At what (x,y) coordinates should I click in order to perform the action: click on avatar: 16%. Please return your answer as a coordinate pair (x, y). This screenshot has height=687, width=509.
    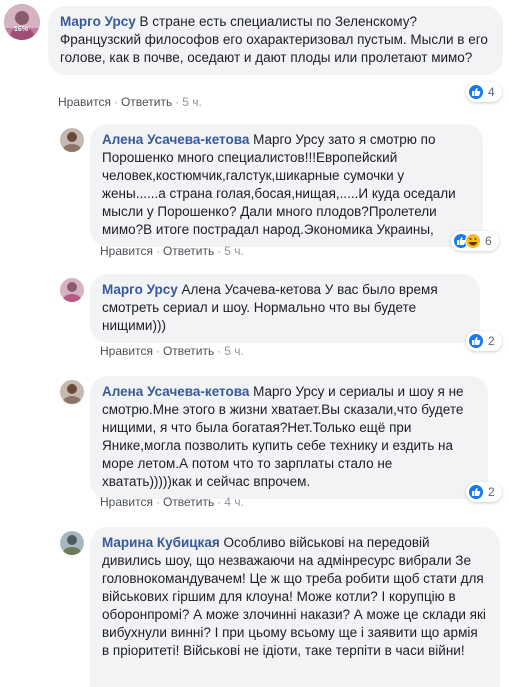
    Looking at the image, I should click on (22, 22).